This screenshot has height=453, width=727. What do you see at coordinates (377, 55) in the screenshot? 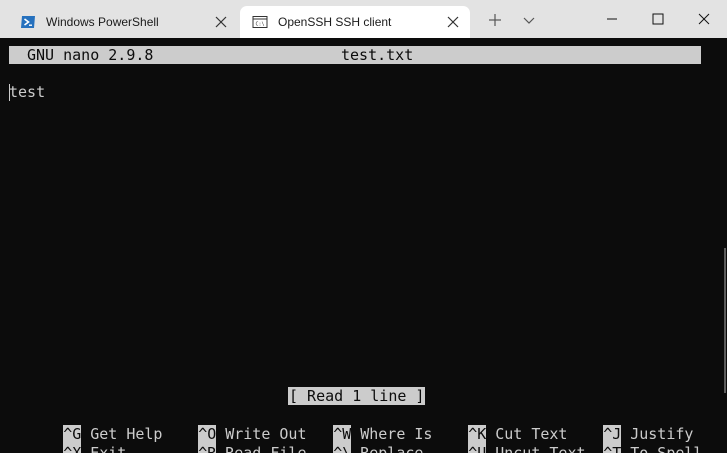
I see `nano-filename: test.txt` at bounding box center [377, 55].